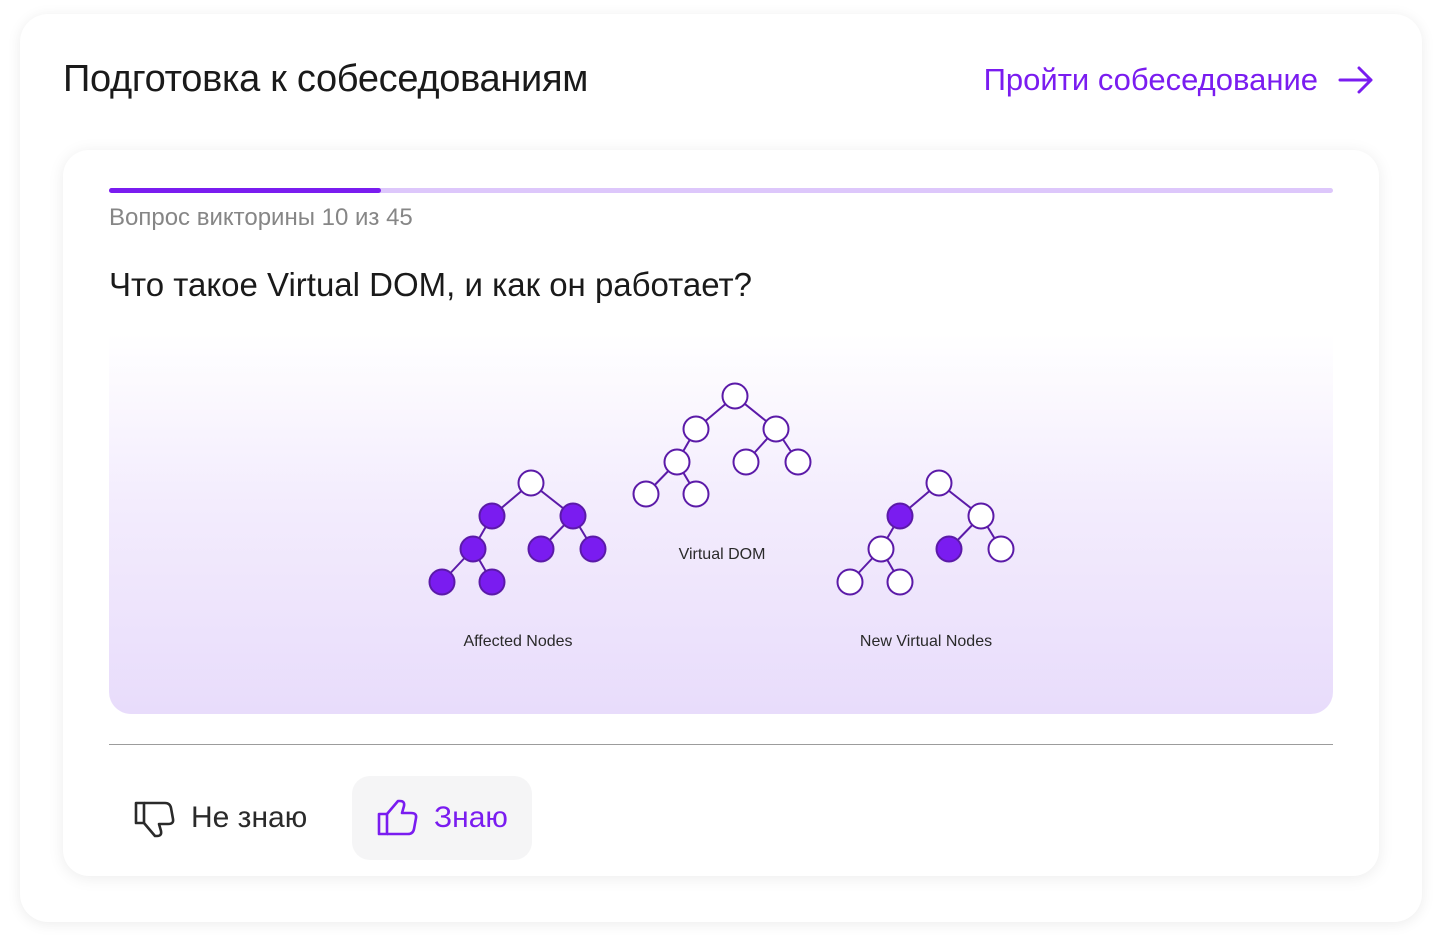  What do you see at coordinates (1356, 80) in the screenshot?
I see `arrow-right-icon` at bounding box center [1356, 80].